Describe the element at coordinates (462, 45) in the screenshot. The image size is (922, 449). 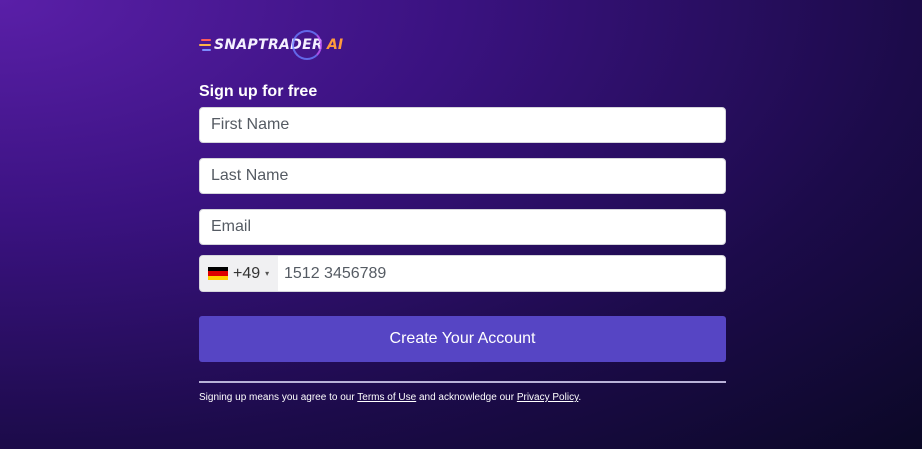
I see `snaptrader-logo: SNAPTRADER AI` at that location.